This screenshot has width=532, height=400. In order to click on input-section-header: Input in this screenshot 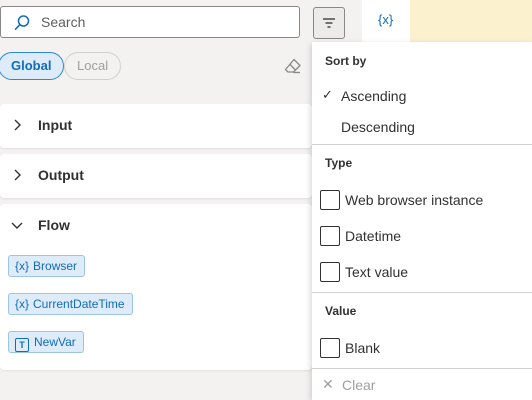, I will do `click(156, 126)`.